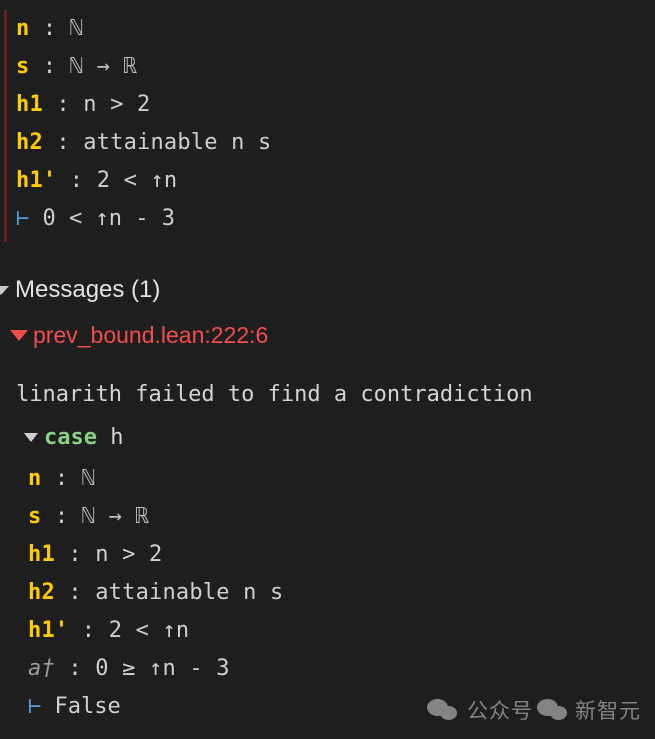 Image resolution: width=655 pixels, height=739 pixels. I want to click on goal-expression: 0 < ↑n - 3, so click(108, 218).